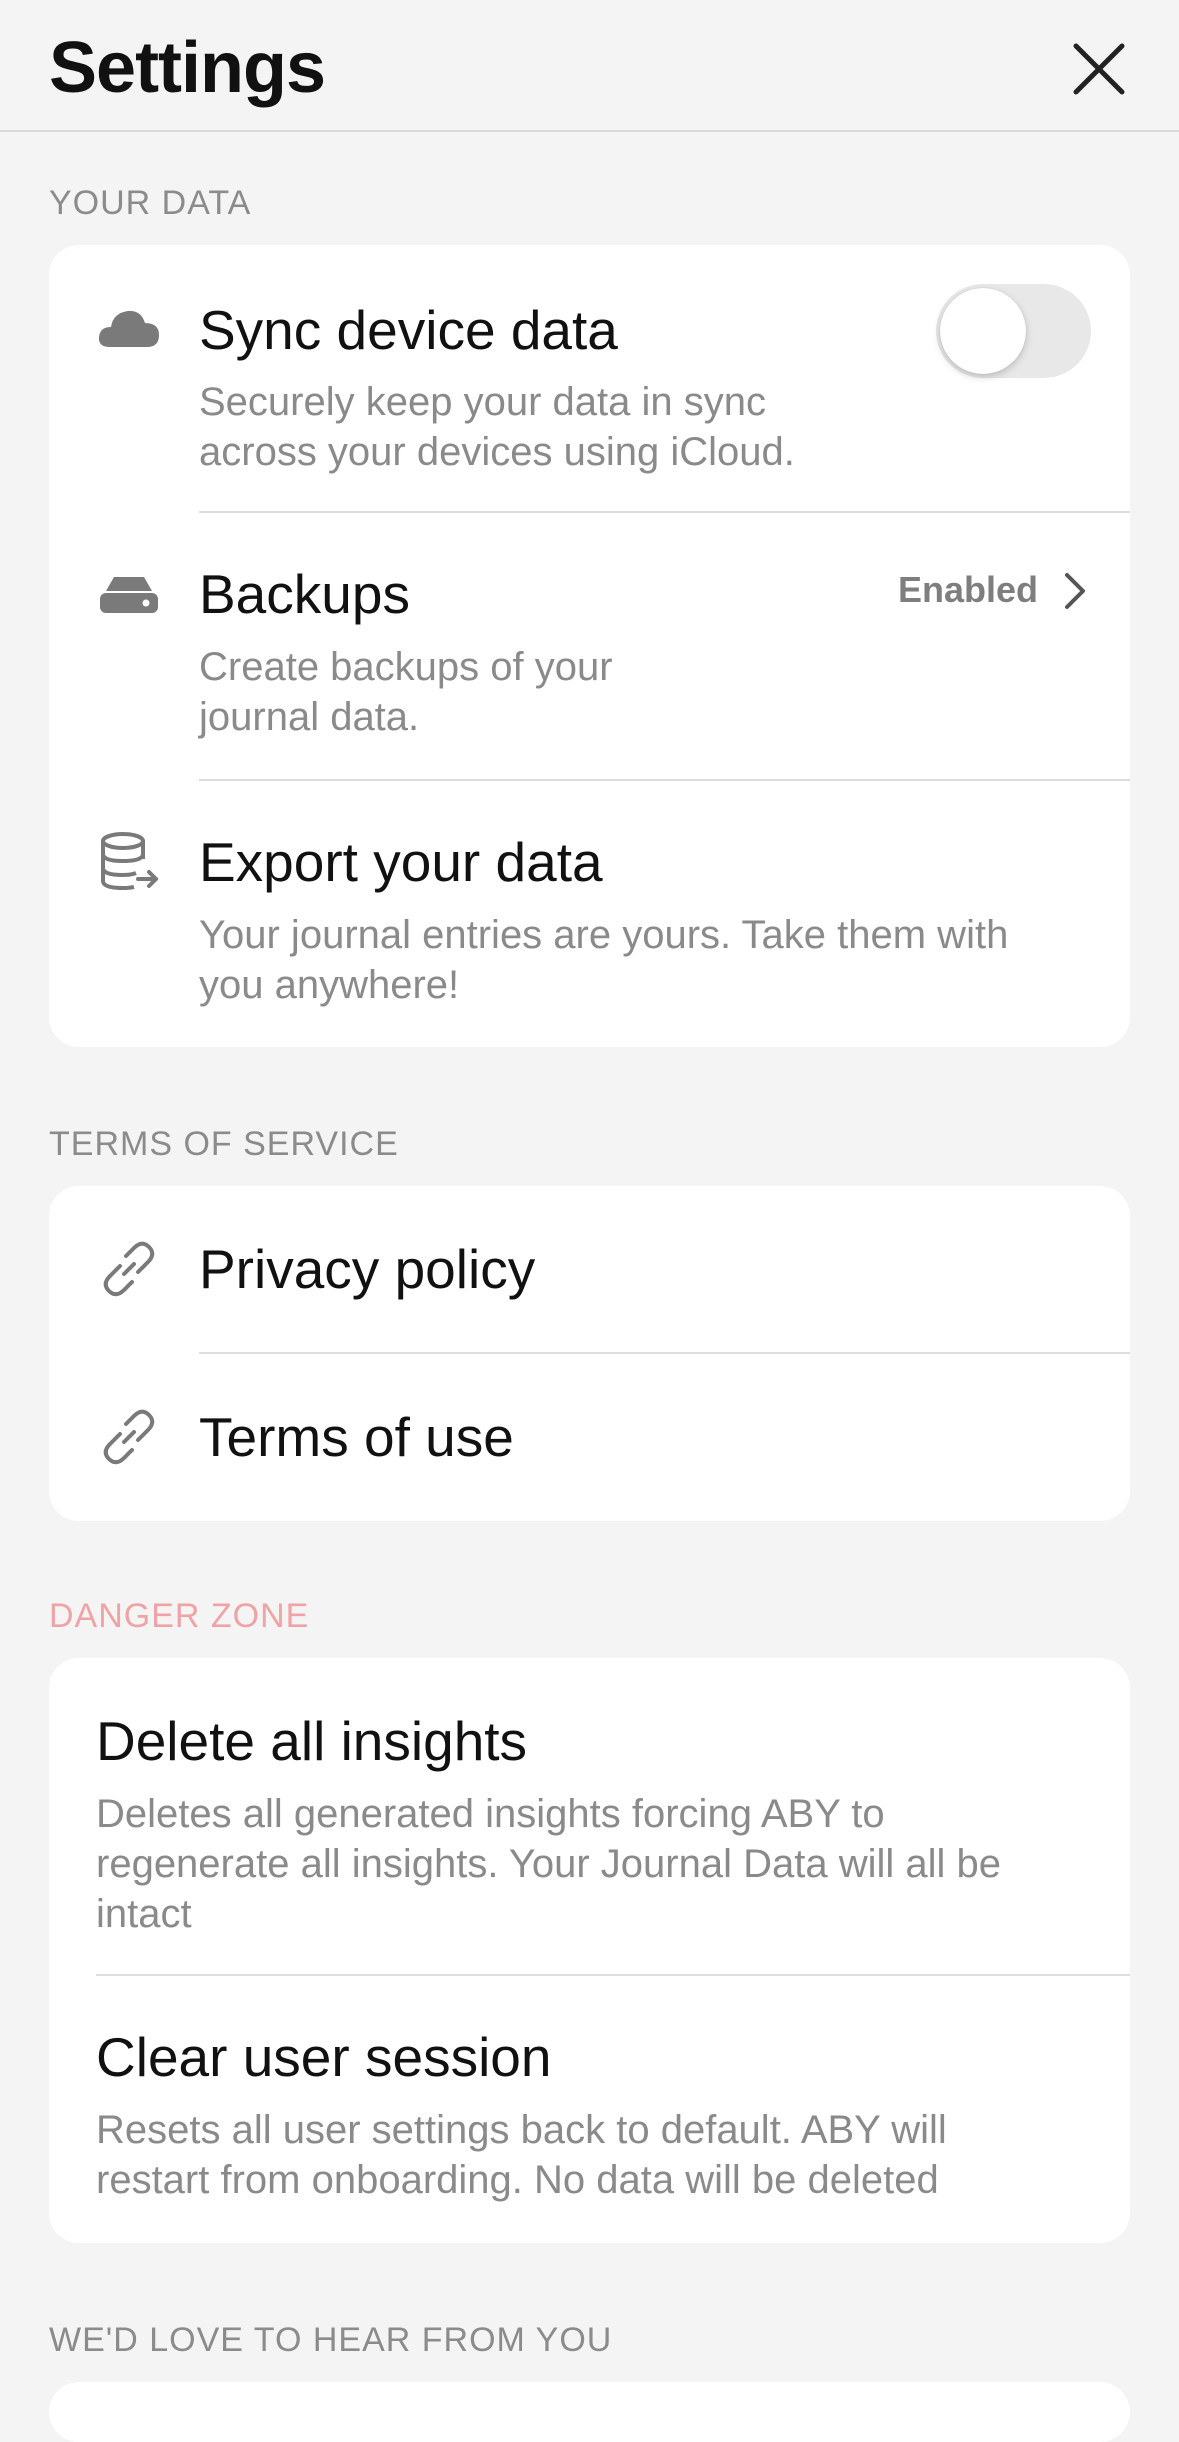  What do you see at coordinates (589, 66) in the screenshot?
I see `header: Settings` at bounding box center [589, 66].